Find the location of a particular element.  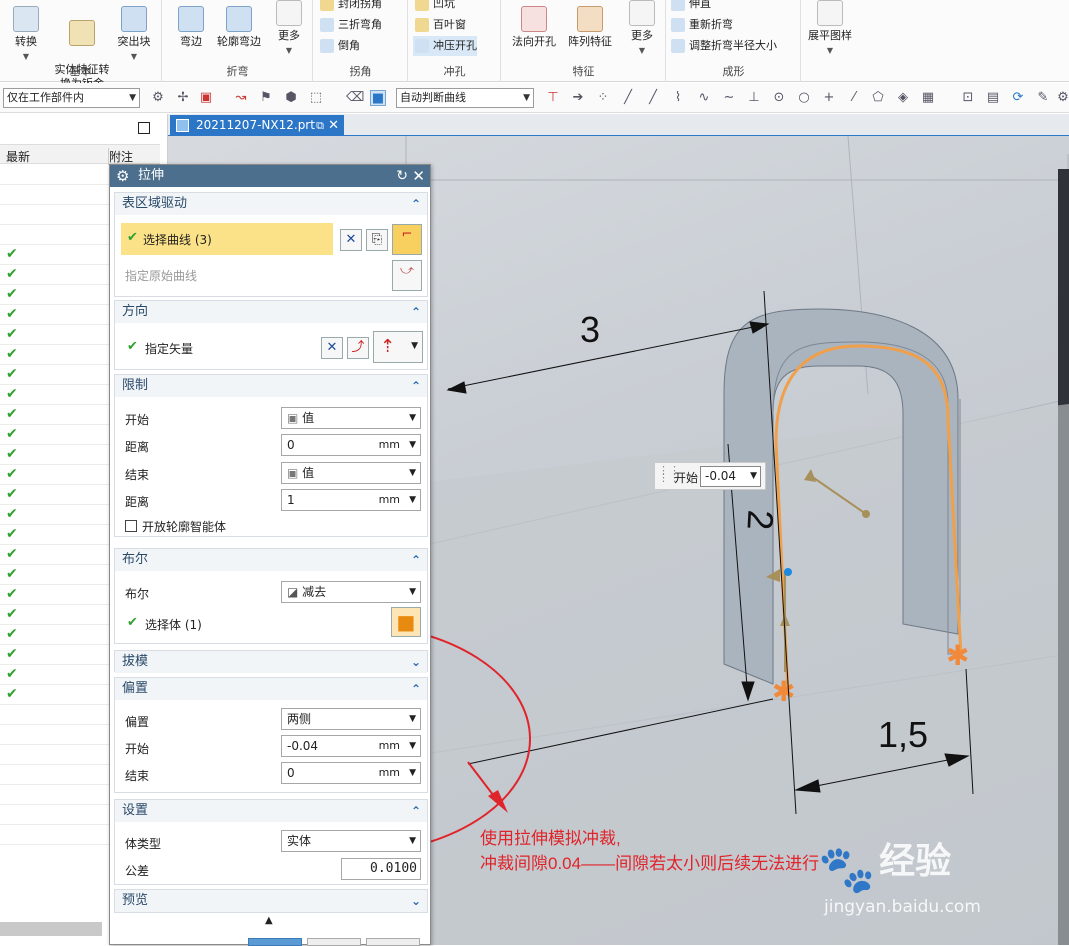

brush-icon: ✎ is located at coordinates (1043, 98).